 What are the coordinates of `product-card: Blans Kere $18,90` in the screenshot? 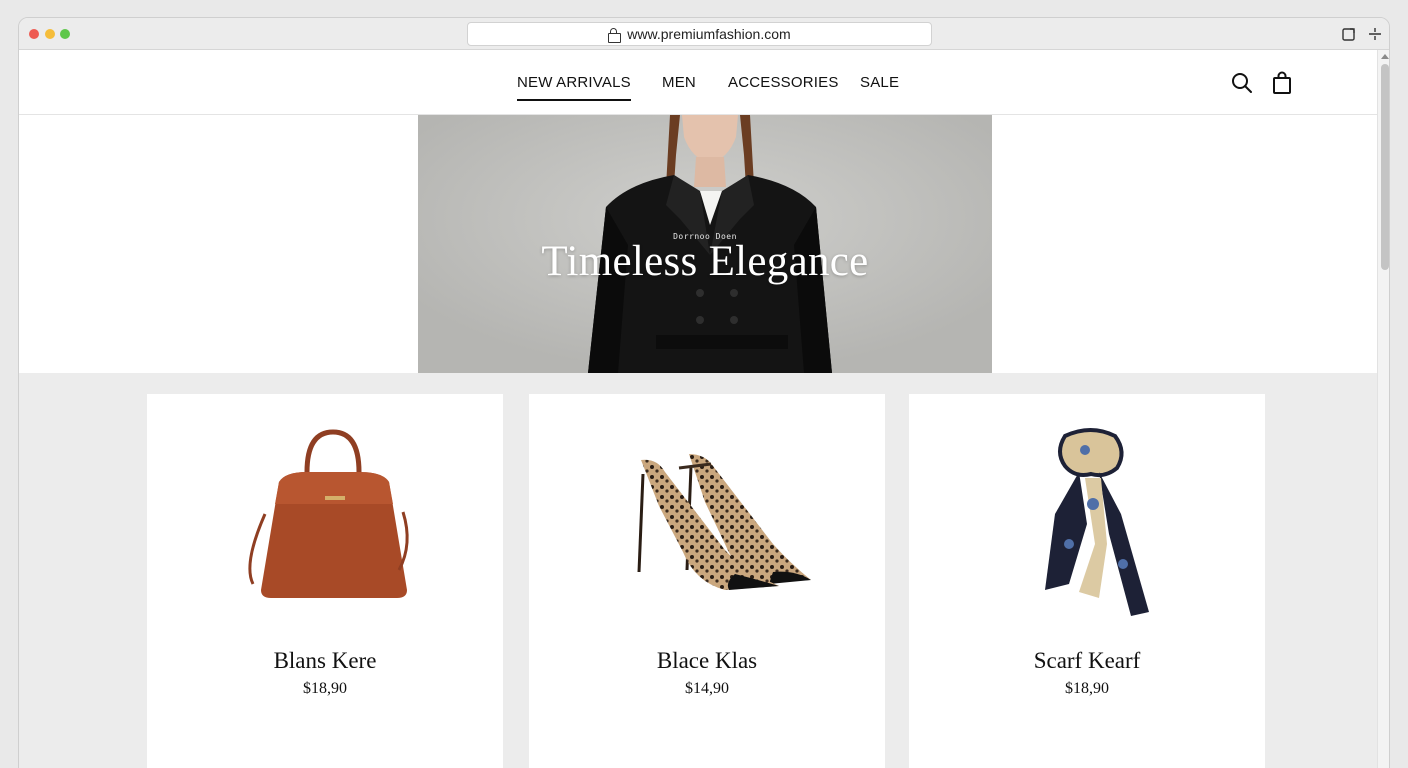 It's located at (325, 581).